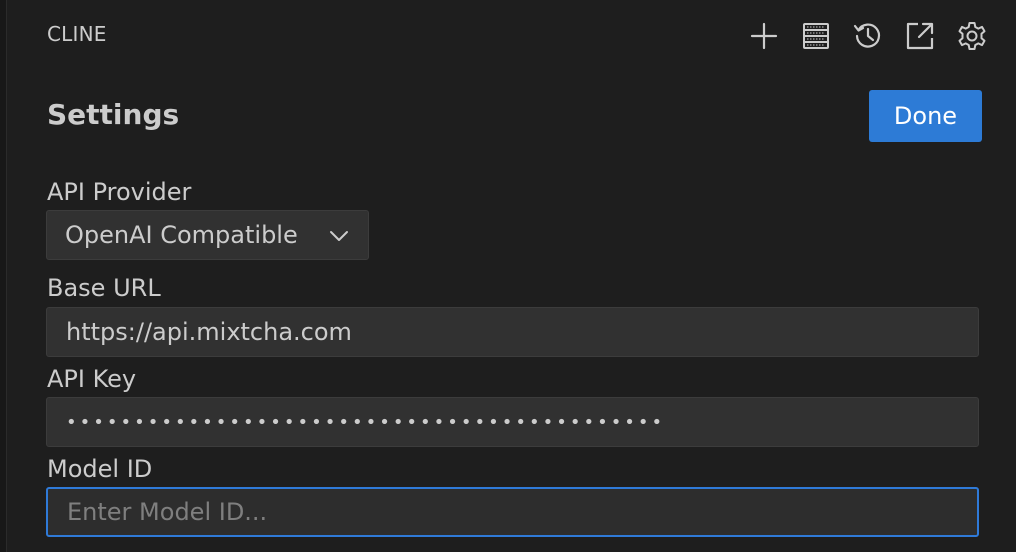 The width and height of the screenshot is (1016, 552). Describe the element at coordinates (339, 239) in the screenshot. I see `chevron-down-icon` at that location.